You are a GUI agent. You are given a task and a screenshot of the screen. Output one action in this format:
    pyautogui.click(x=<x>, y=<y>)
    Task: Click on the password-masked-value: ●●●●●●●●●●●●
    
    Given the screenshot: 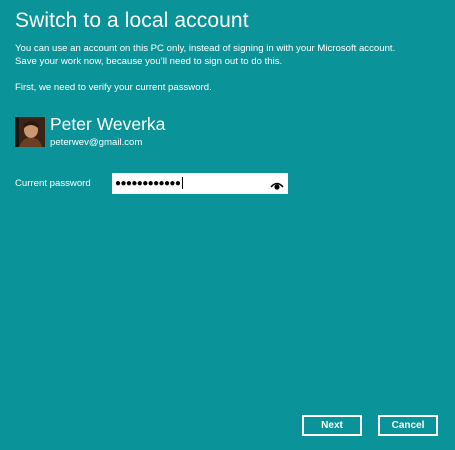 What is the action you would take?
    pyautogui.click(x=149, y=183)
    